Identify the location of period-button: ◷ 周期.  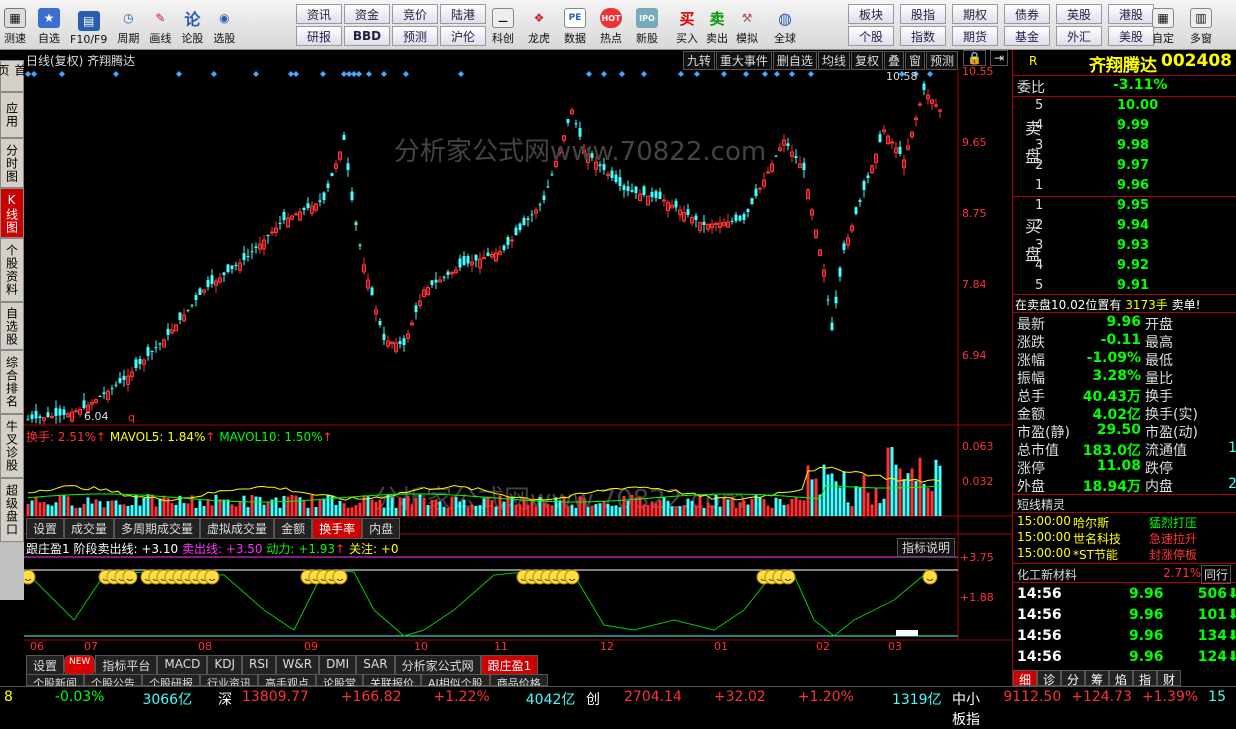
(128, 25).